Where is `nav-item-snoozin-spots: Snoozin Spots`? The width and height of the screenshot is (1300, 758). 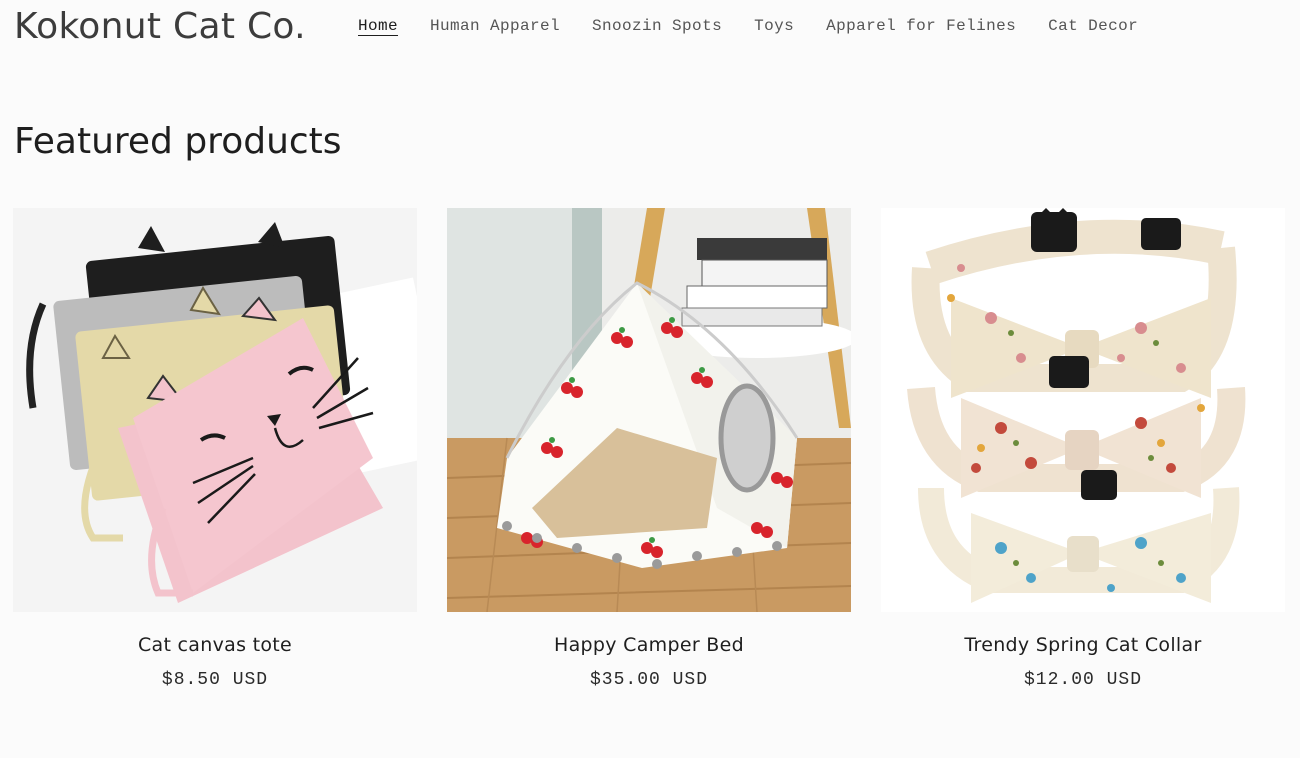 nav-item-snoozin-spots: Snoozin Spots is located at coordinates (657, 26).